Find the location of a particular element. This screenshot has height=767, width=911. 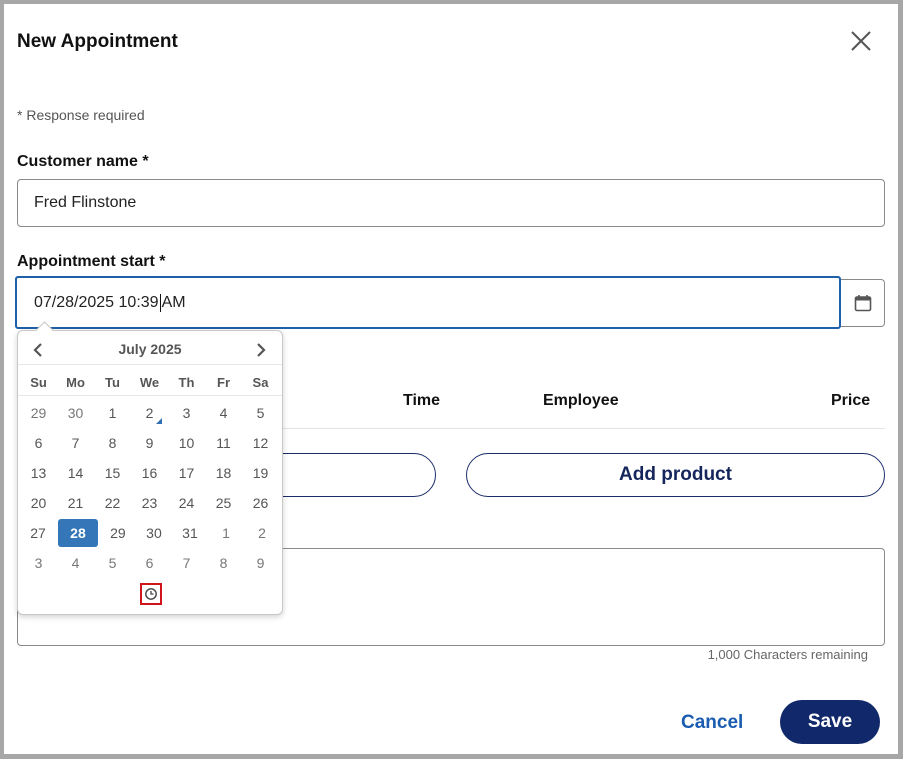

calendar-day: 18 is located at coordinates (223, 473).